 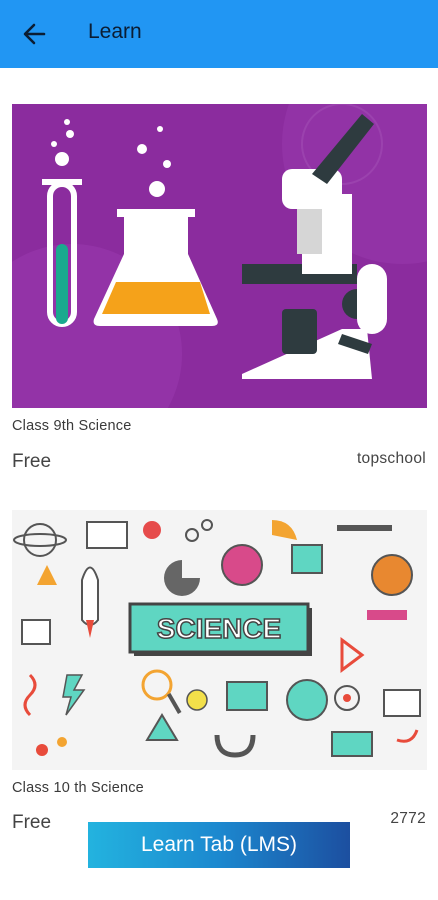 I want to click on back-button, so click(x=35, y=34).